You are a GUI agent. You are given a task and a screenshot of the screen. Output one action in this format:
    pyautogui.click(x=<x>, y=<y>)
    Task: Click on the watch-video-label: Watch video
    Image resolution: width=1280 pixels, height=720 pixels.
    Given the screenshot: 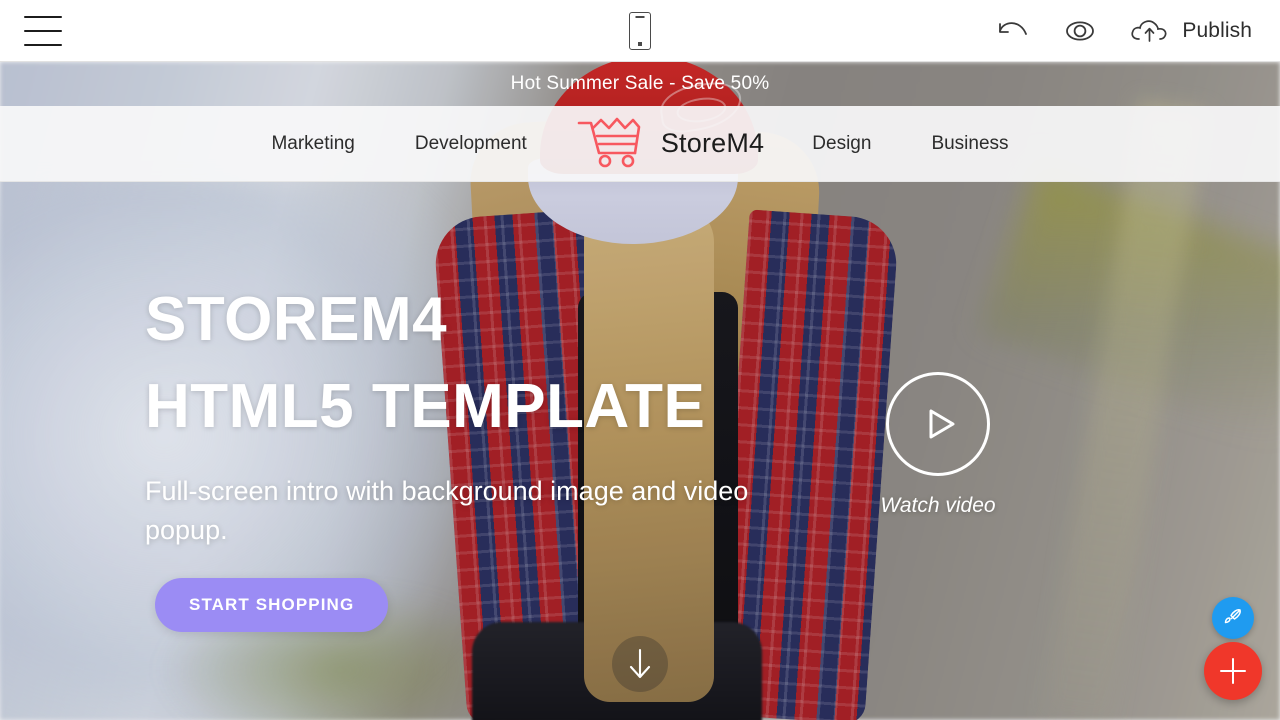 What is the action you would take?
    pyautogui.click(x=938, y=505)
    